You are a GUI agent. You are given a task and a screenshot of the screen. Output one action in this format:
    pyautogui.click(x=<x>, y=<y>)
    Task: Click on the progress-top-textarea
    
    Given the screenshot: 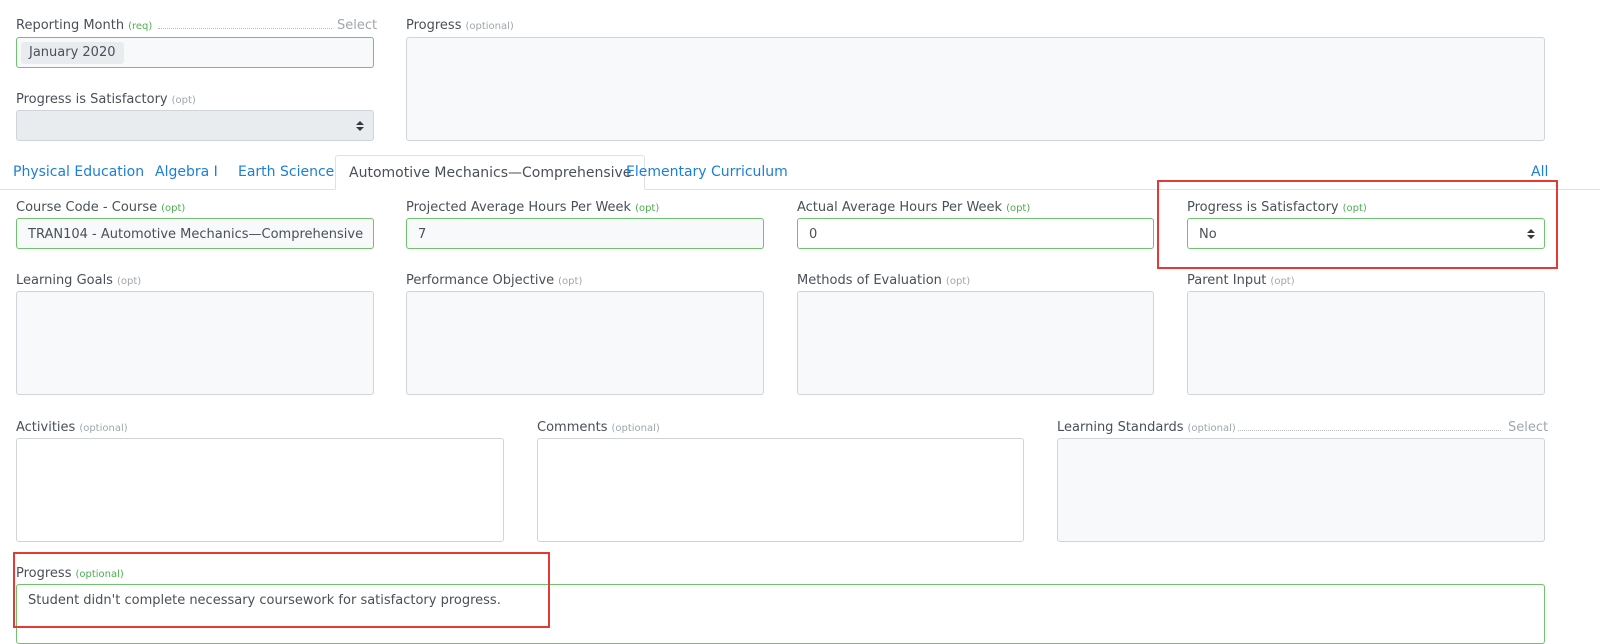 What is the action you would take?
    pyautogui.click(x=975, y=89)
    